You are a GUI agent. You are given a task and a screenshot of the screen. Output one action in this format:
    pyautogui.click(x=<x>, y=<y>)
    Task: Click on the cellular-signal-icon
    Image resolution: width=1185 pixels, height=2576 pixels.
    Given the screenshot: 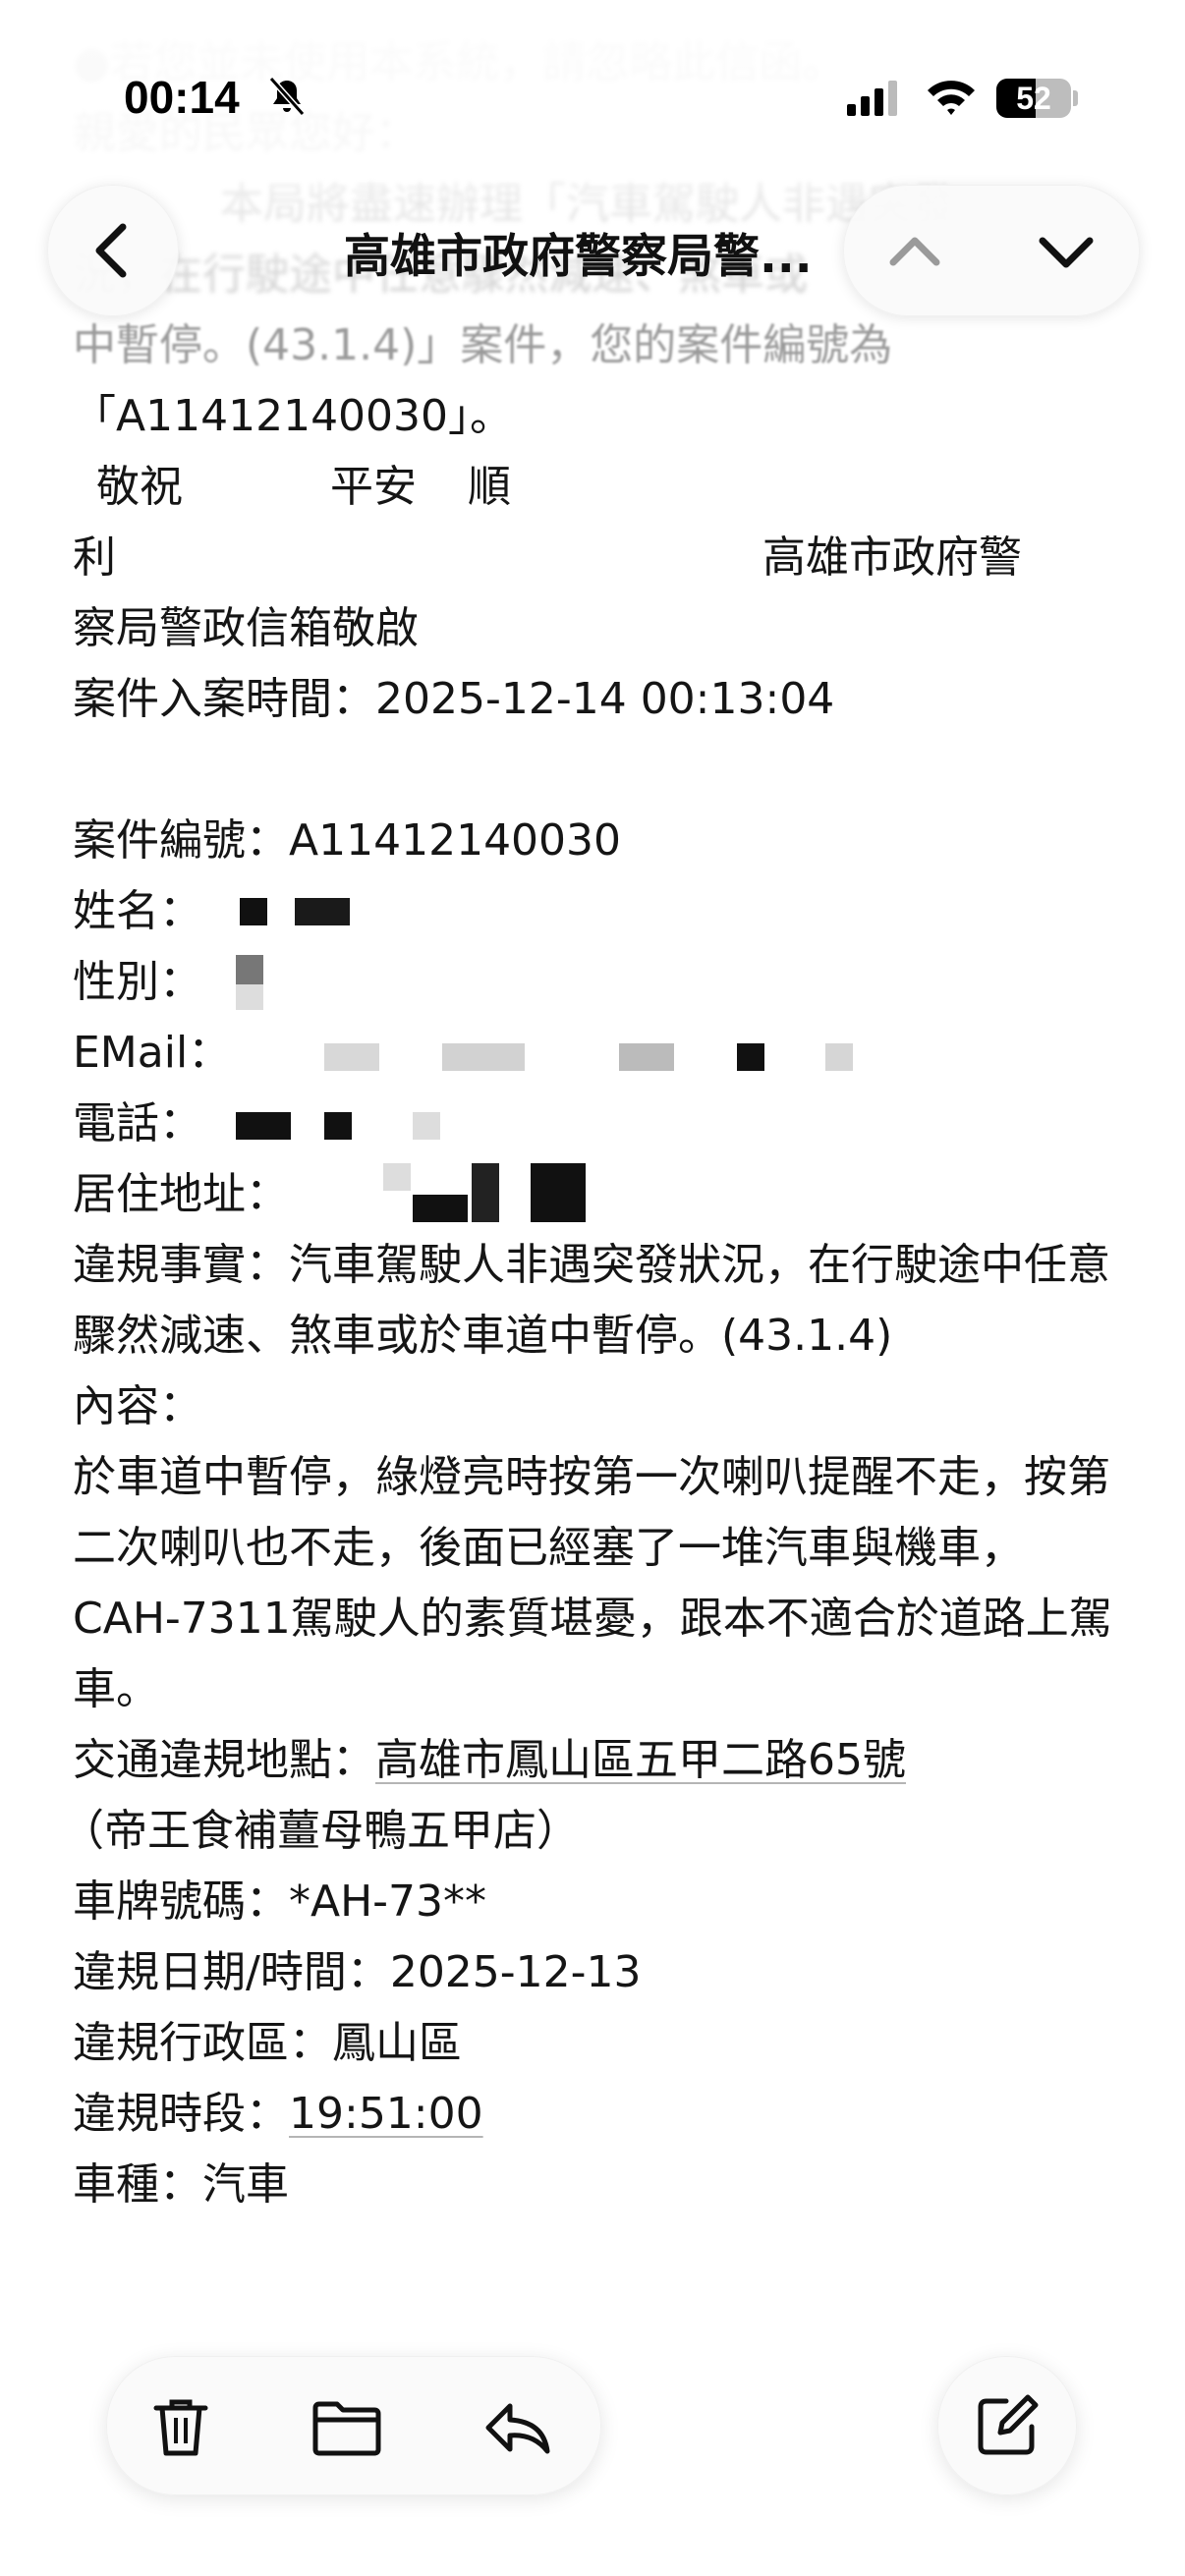 What is the action you would take?
    pyautogui.click(x=872, y=98)
    